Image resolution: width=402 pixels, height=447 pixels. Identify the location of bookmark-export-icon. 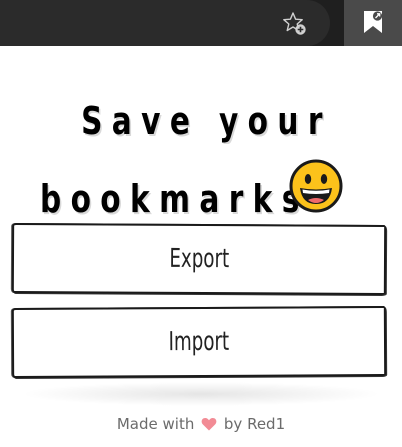
(373, 22).